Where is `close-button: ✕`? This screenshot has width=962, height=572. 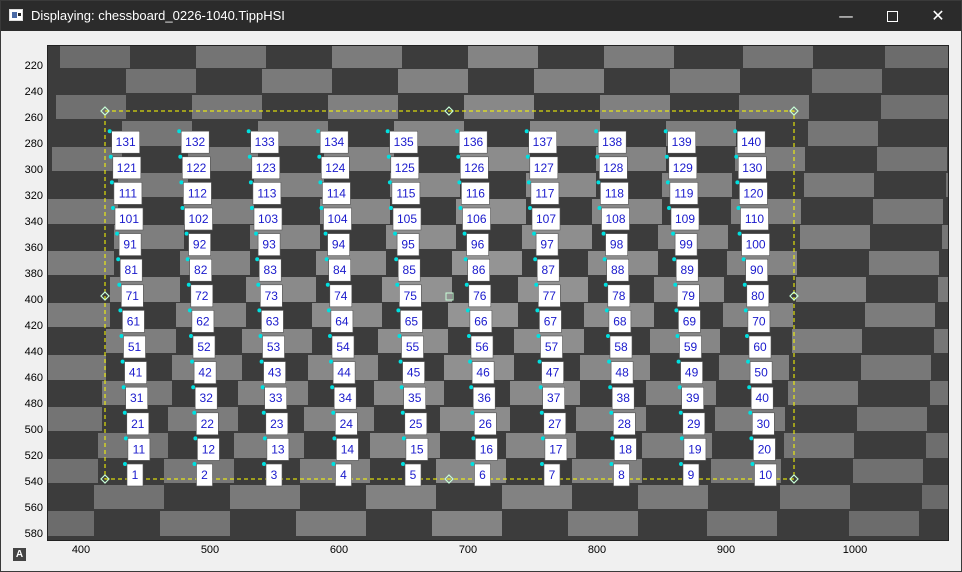
close-button: ✕ is located at coordinates (938, 16).